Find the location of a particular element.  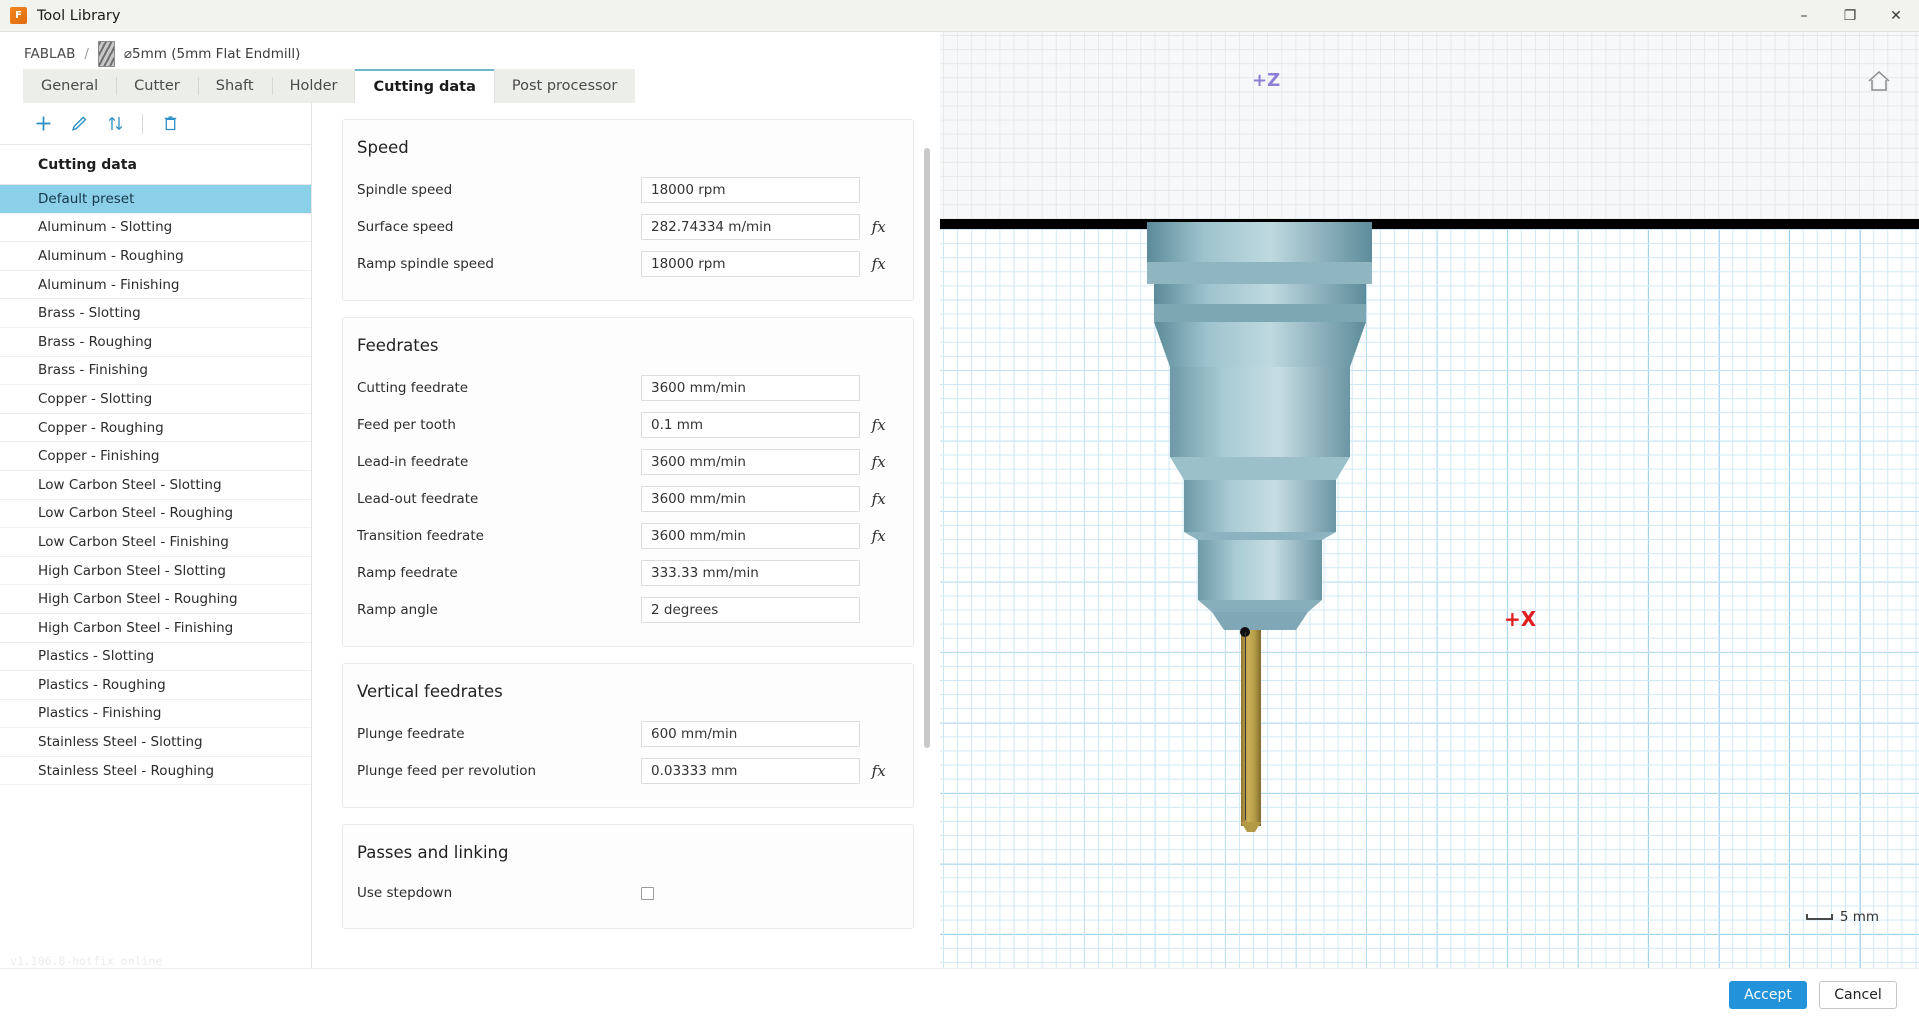

preset-item-plastics-roughing: Plastics - Roughing is located at coordinates (155, 685).